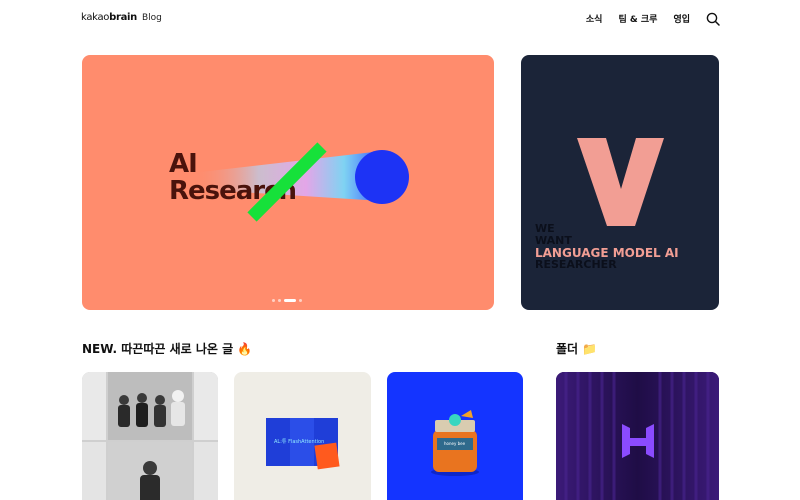  Describe the element at coordinates (577, 349) in the screenshot. I see `folder-section-title: 폴더 📁` at that location.